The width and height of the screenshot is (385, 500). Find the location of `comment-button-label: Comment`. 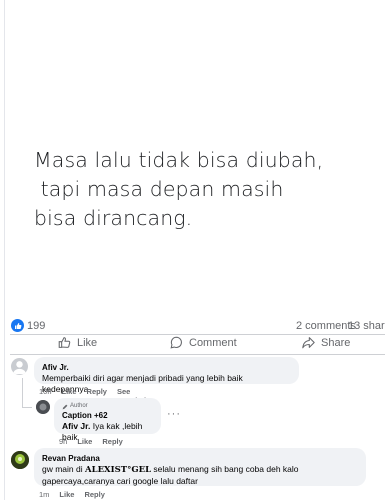

comment-button-label: Comment is located at coordinates (213, 342).